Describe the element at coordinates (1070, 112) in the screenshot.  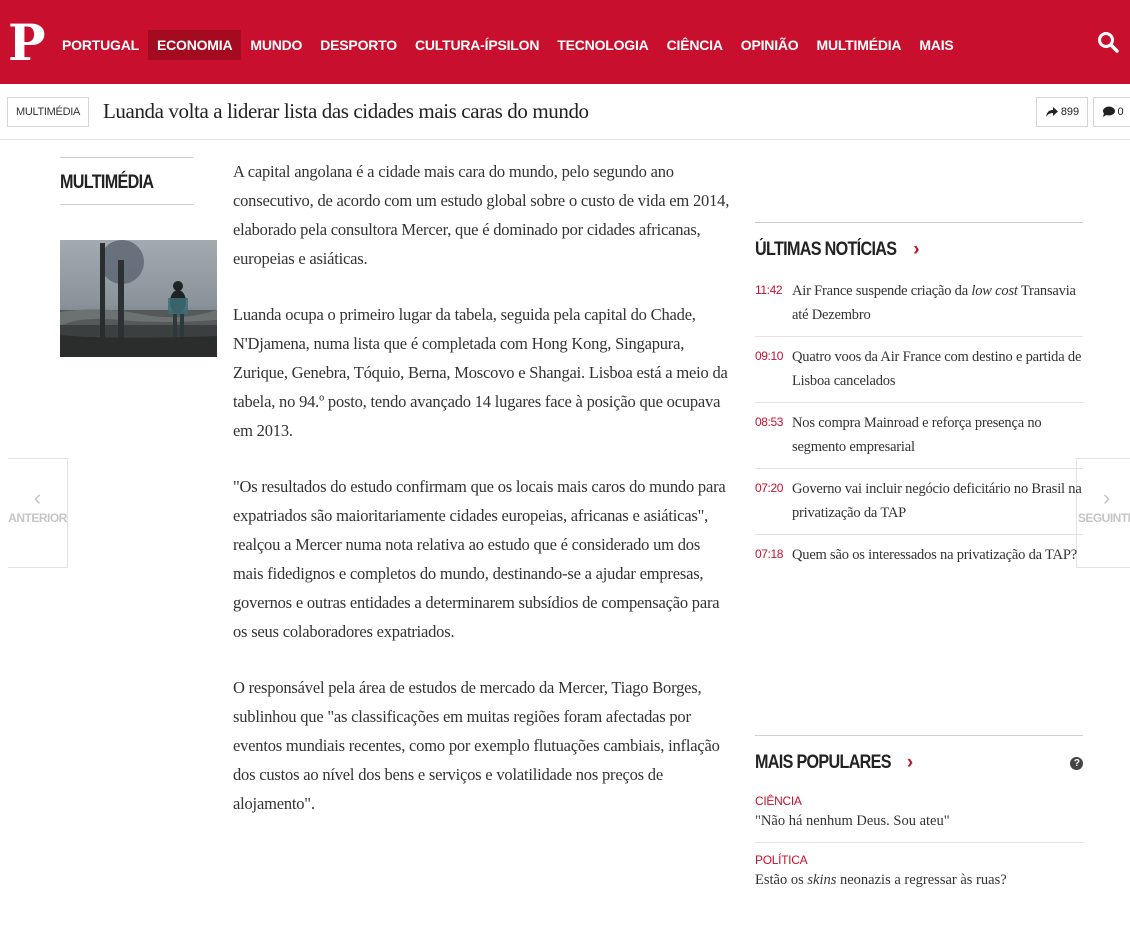
I see `share-count: 899` at that location.